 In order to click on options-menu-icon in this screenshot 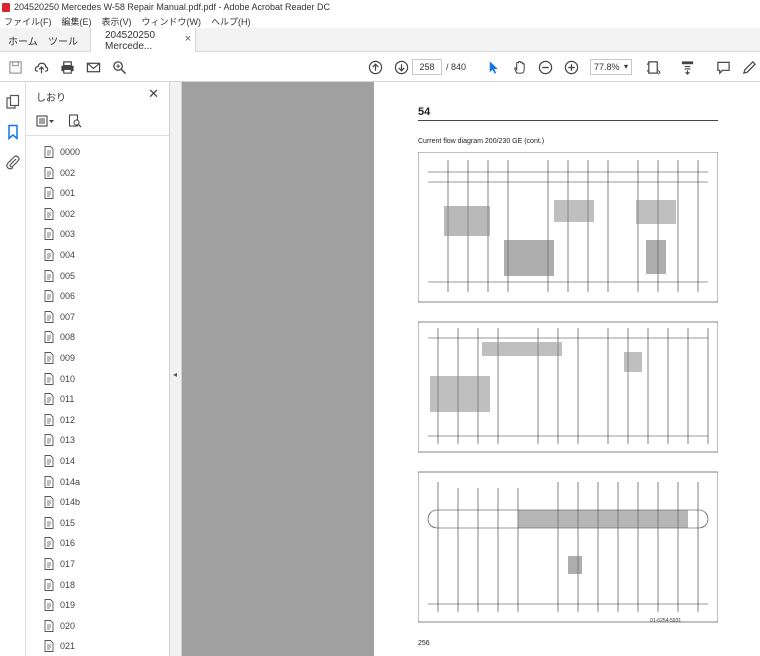, I will do `click(46, 121)`.